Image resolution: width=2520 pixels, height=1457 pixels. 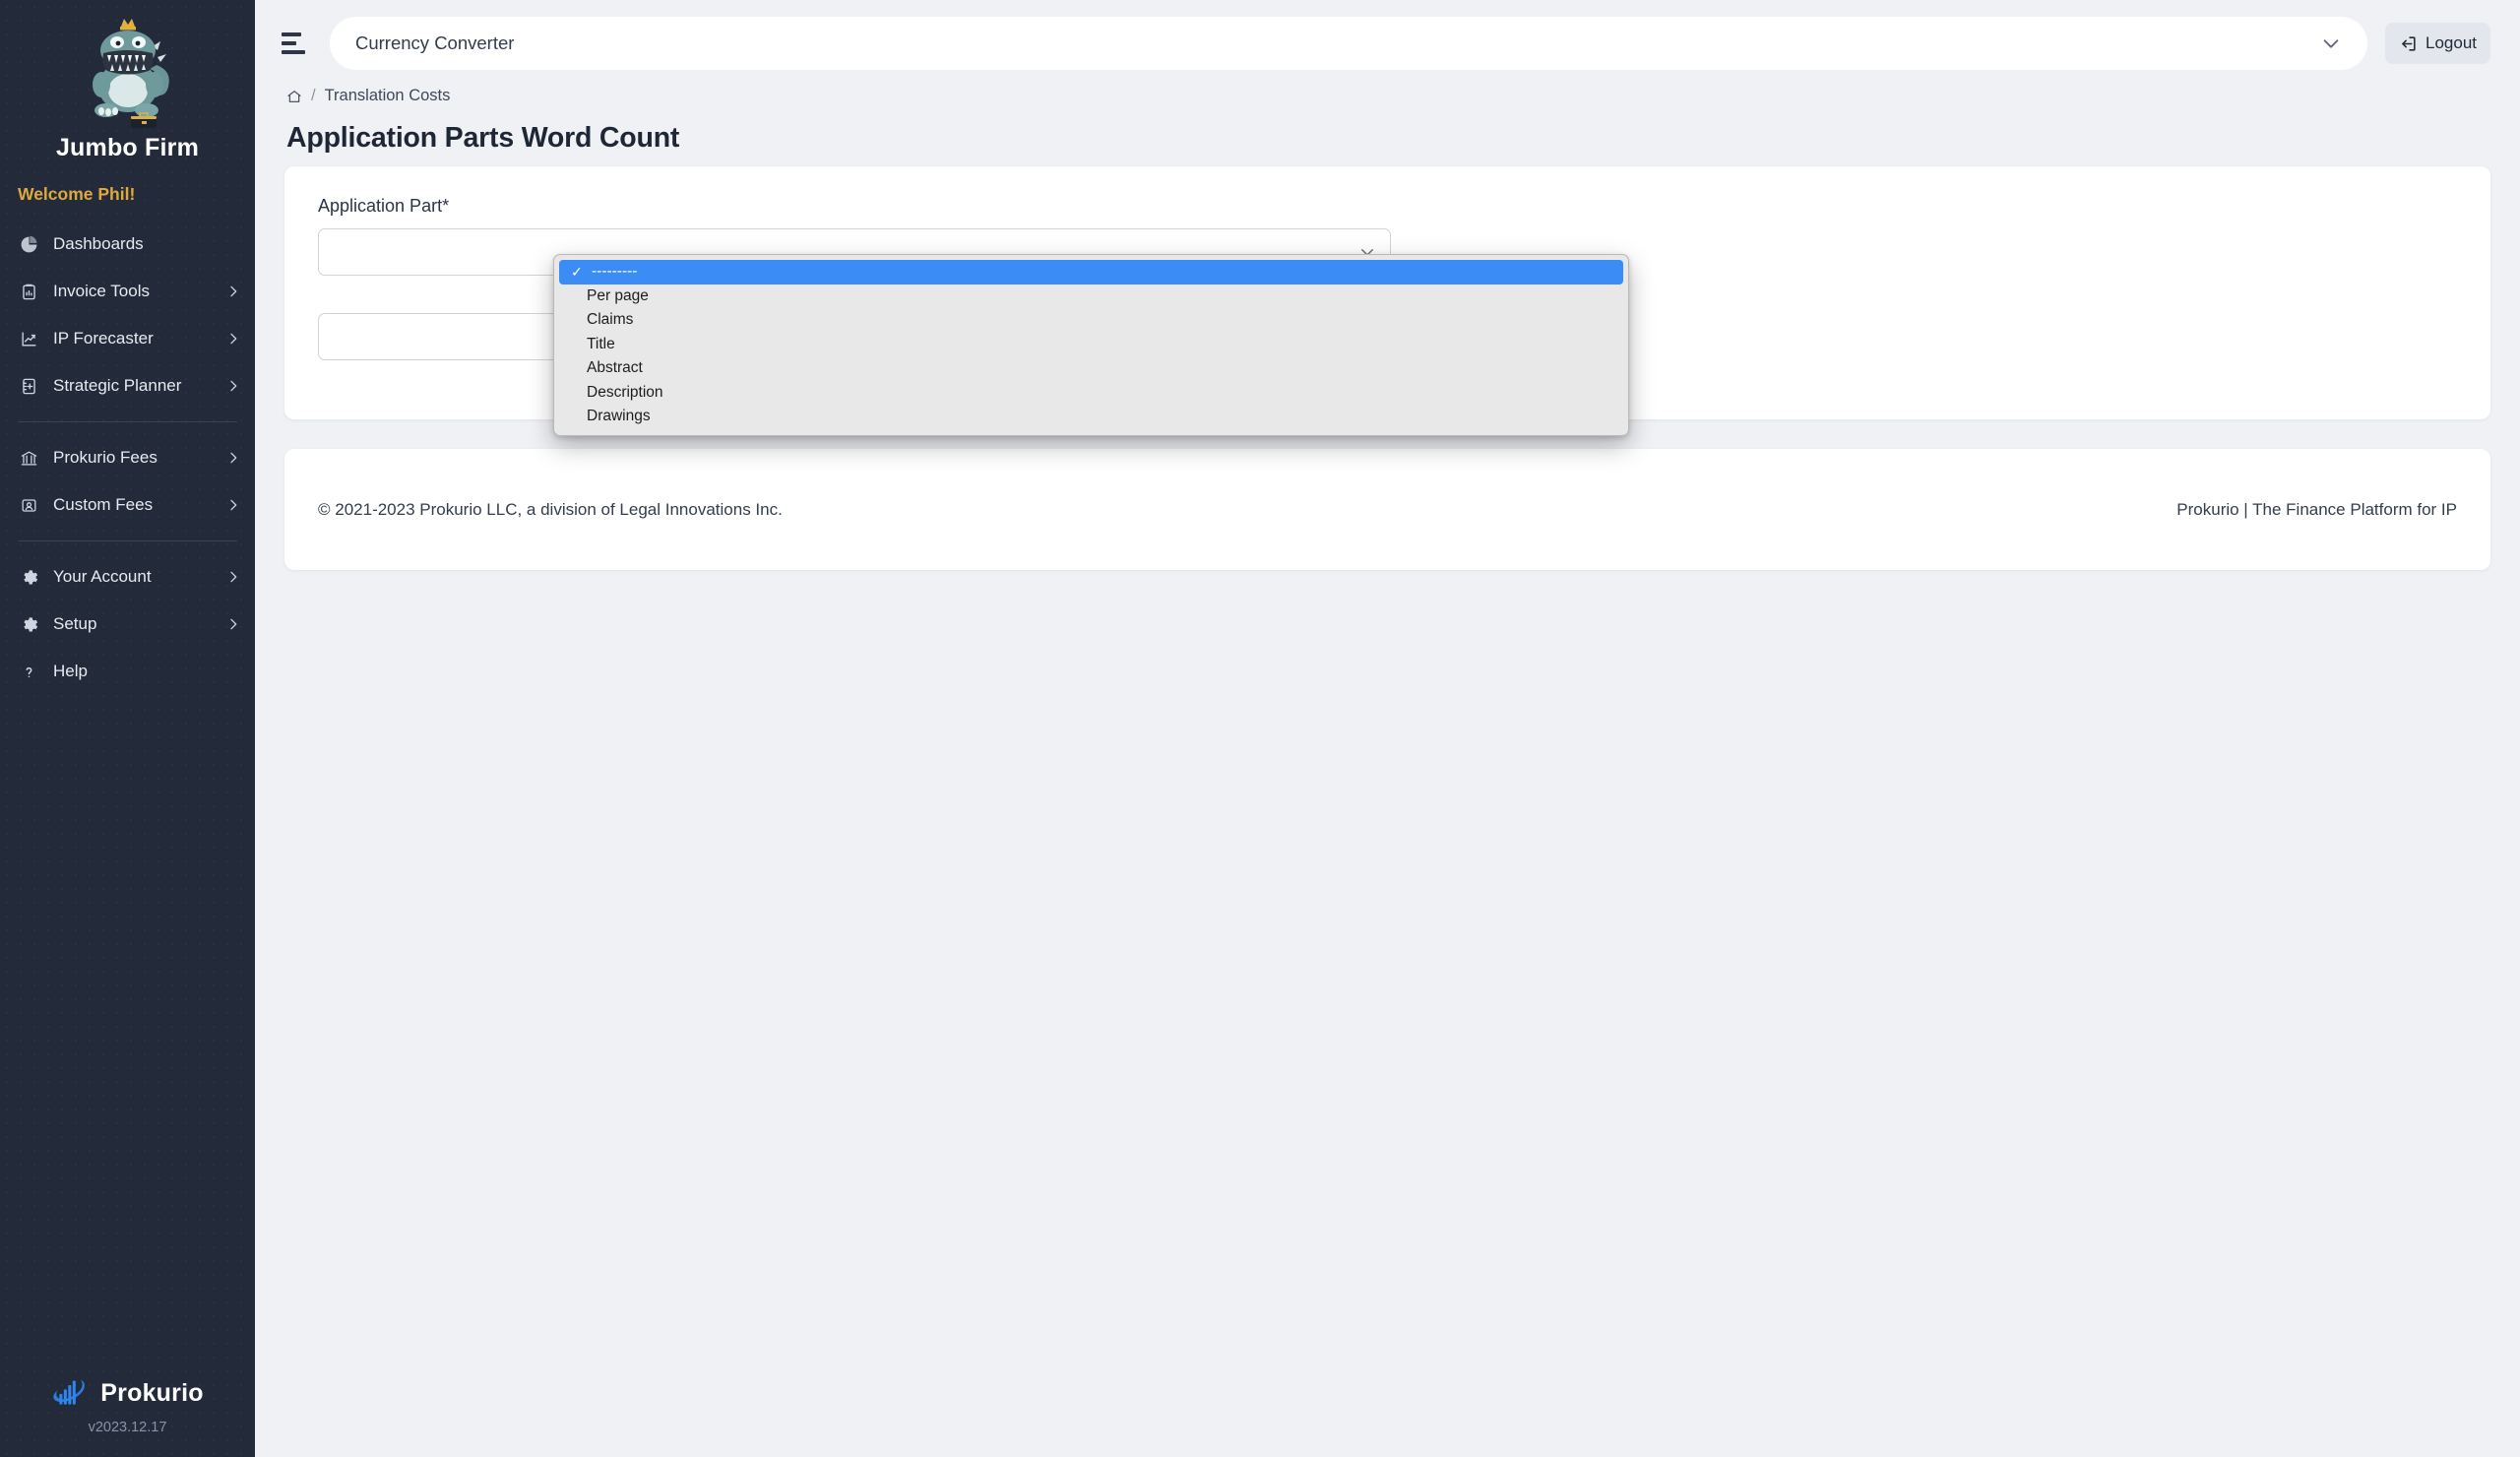 I want to click on sidebar-item-ip-forecaster: IP Forecaster, so click(x=127, y=338).